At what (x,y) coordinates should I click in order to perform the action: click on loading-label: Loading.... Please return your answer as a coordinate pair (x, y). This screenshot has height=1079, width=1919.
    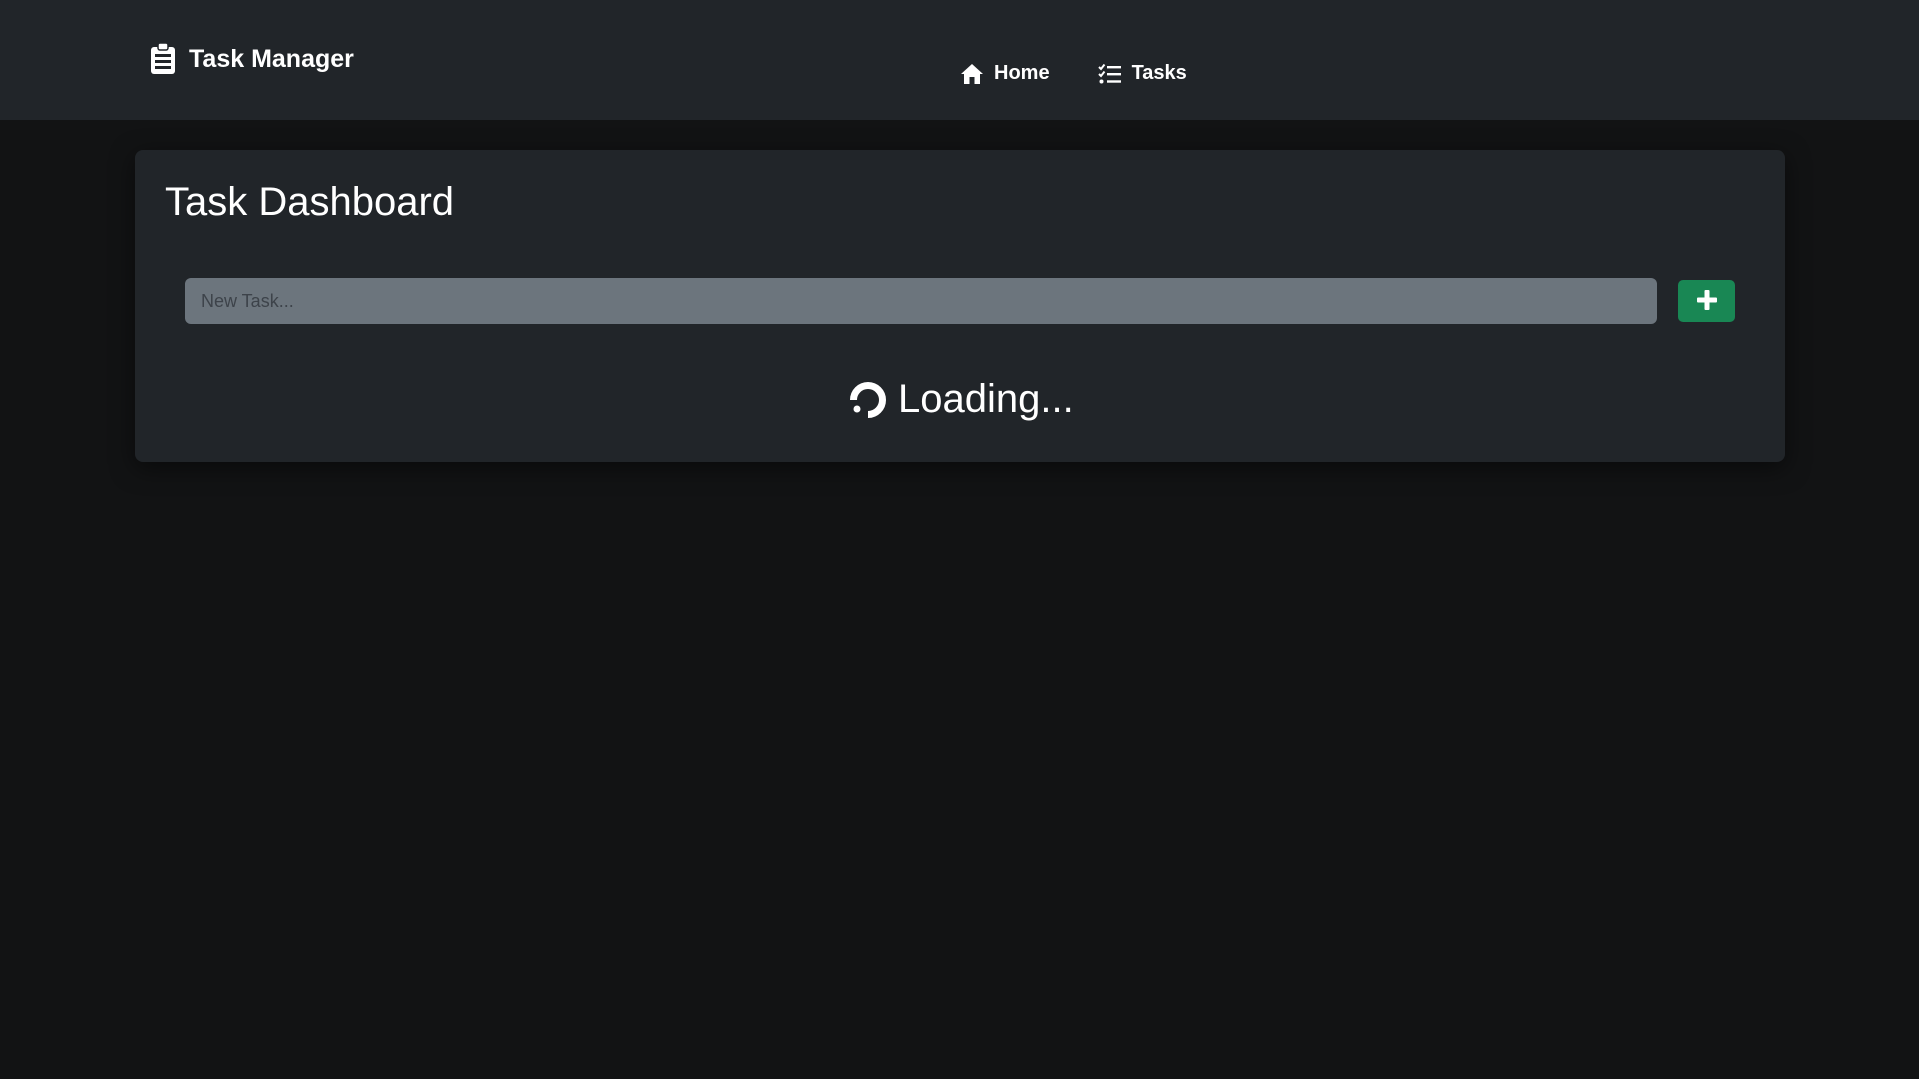
    Looking at the image, I should click on (986, 399).